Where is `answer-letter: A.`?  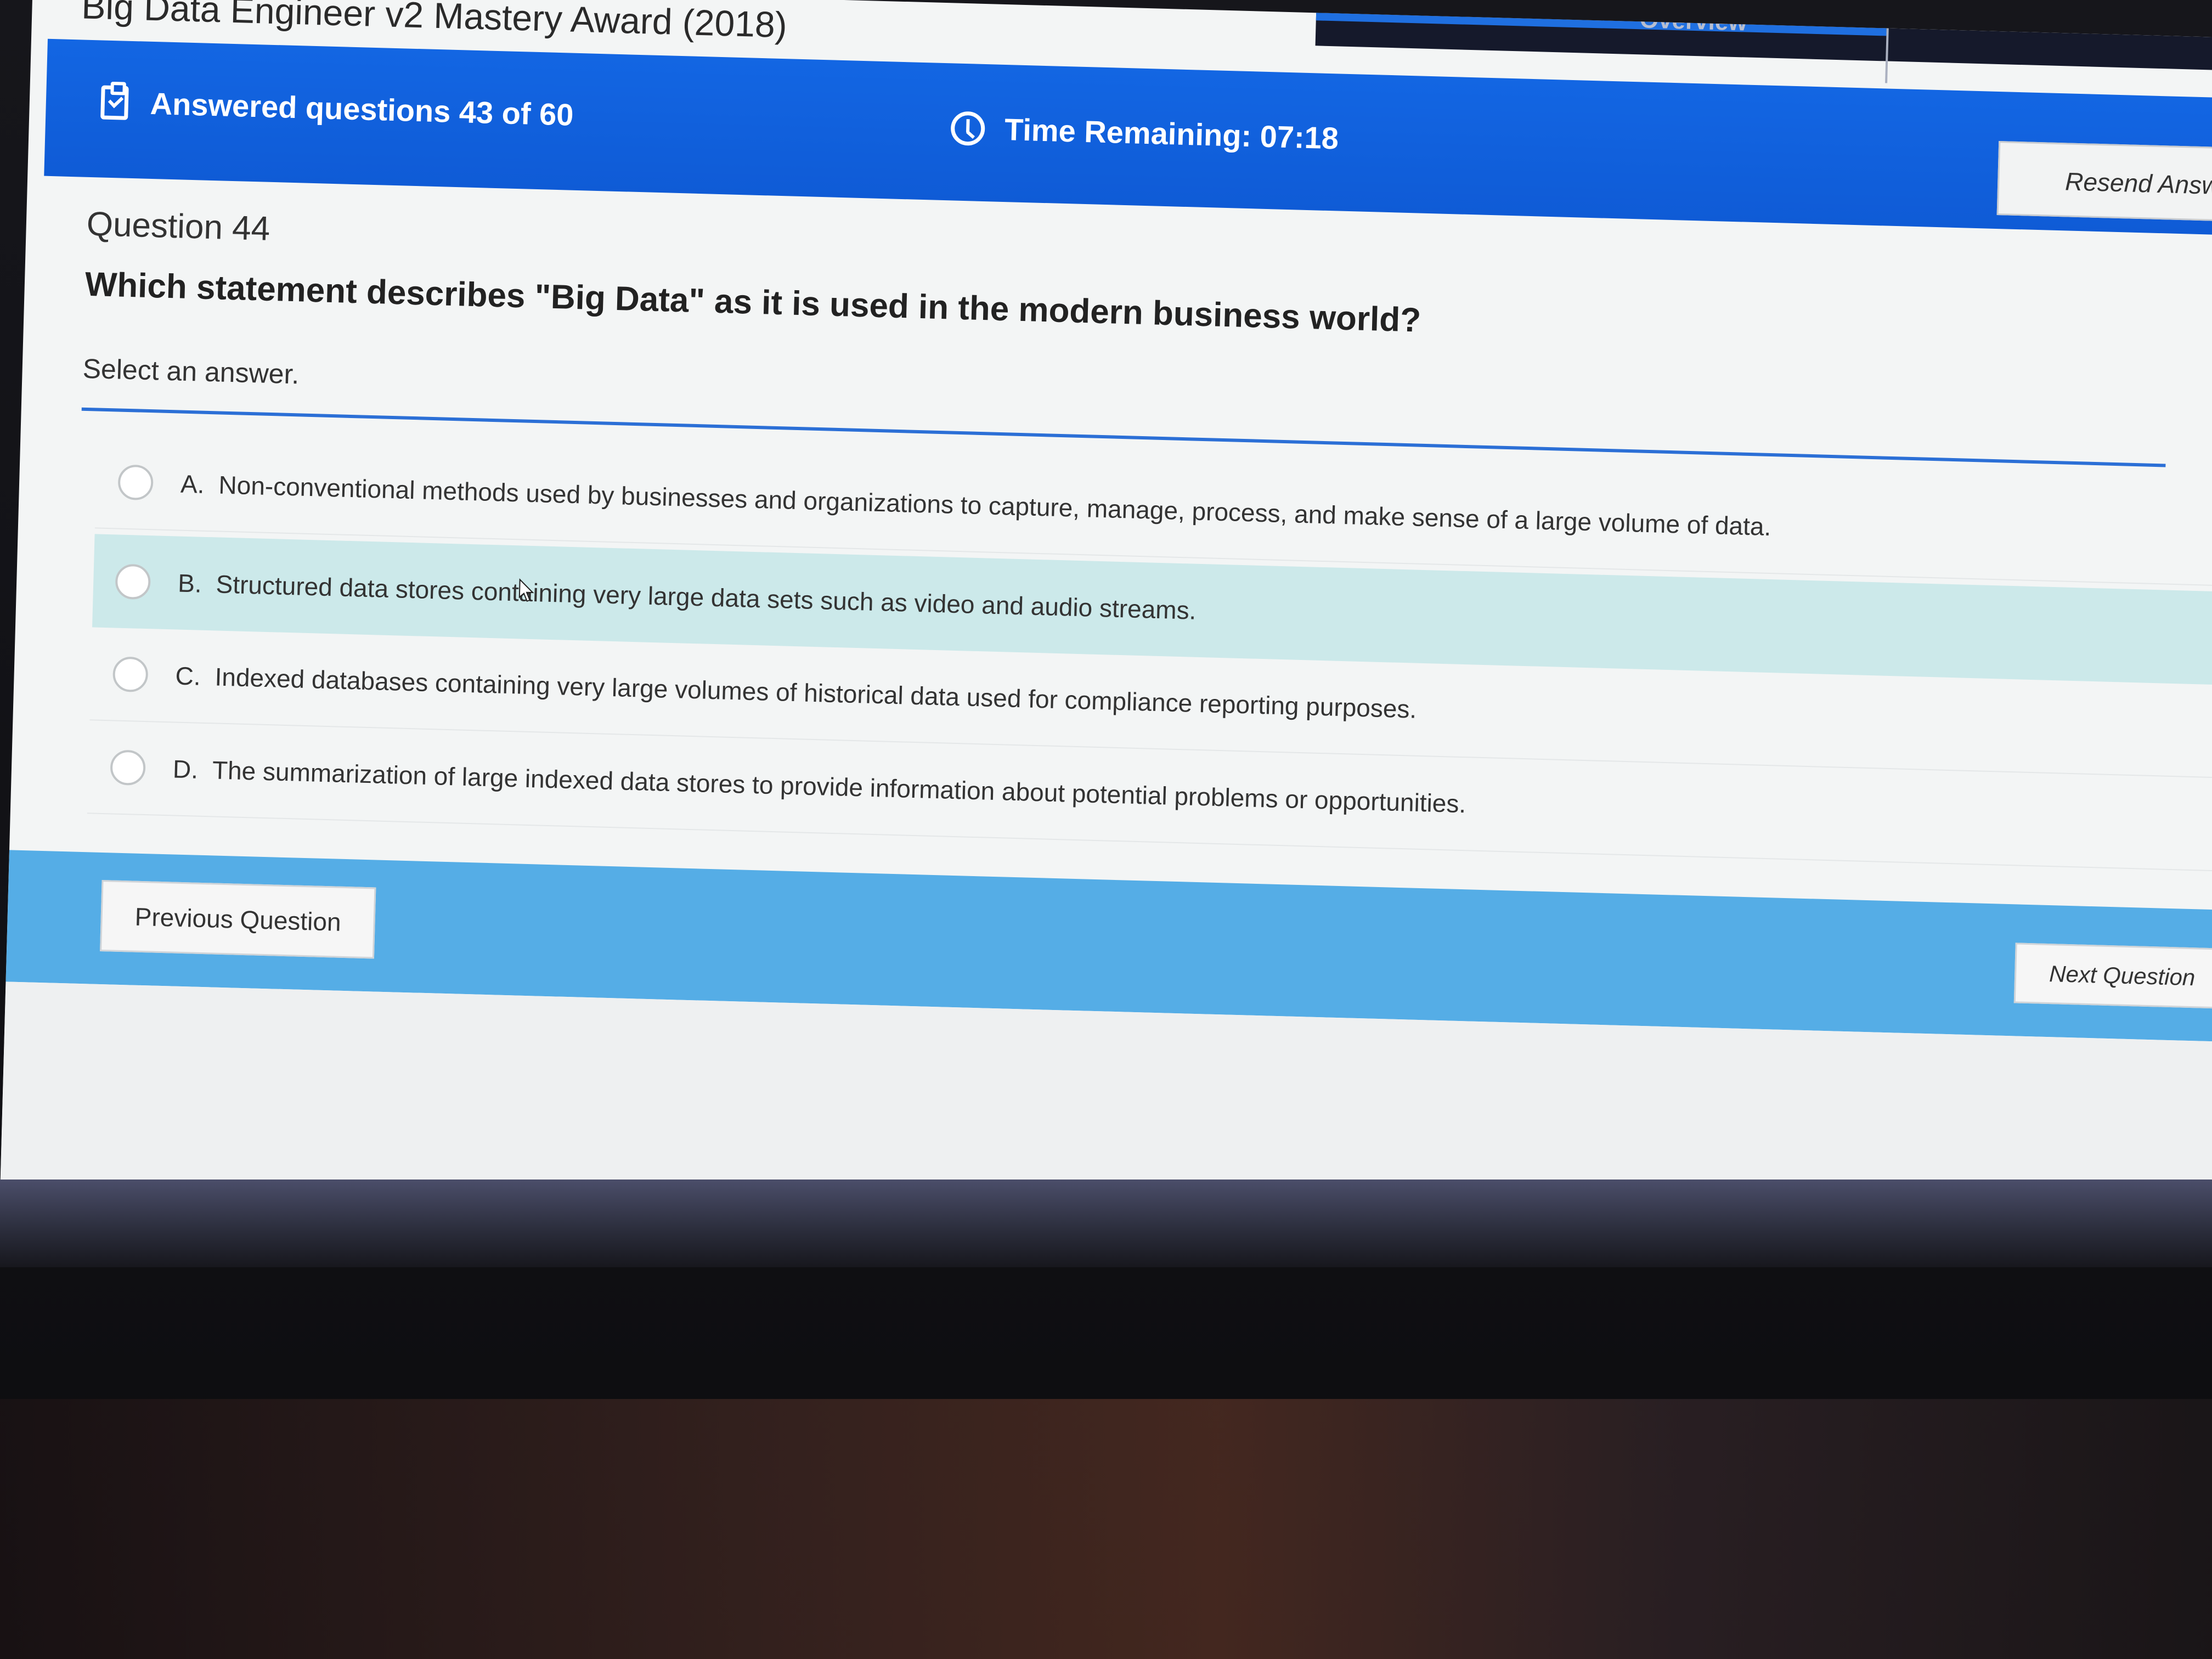
answer-letter: A. is located at coordinates (192, 484).